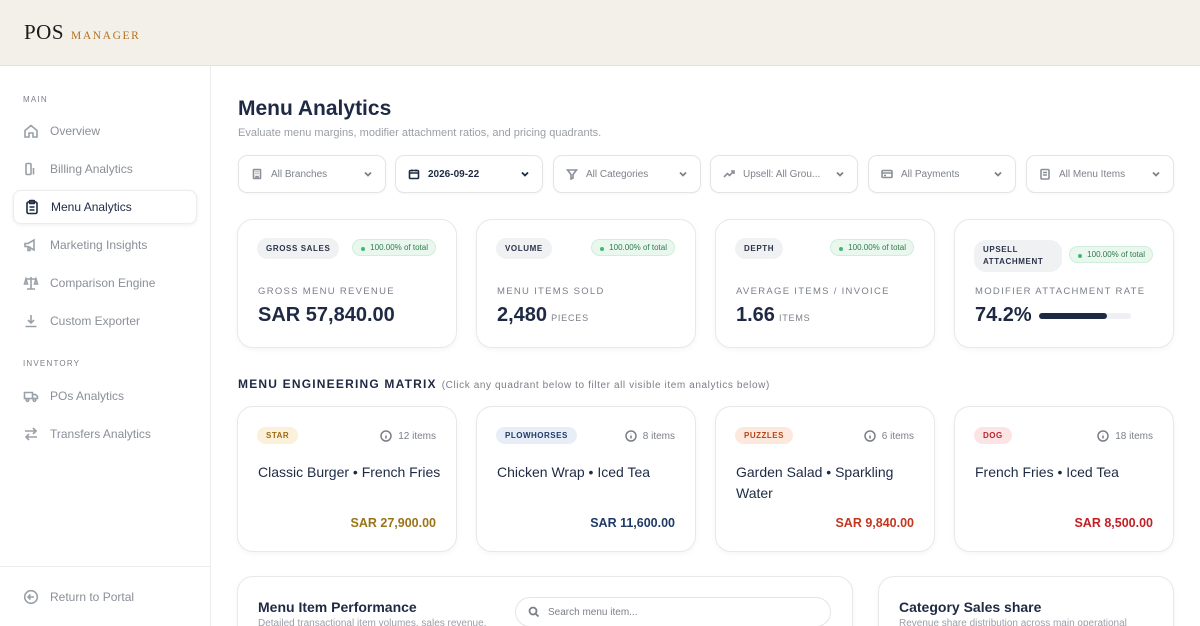 This screenshot has height=626, width=1200. I want to click on search-box, so click(673, 611).